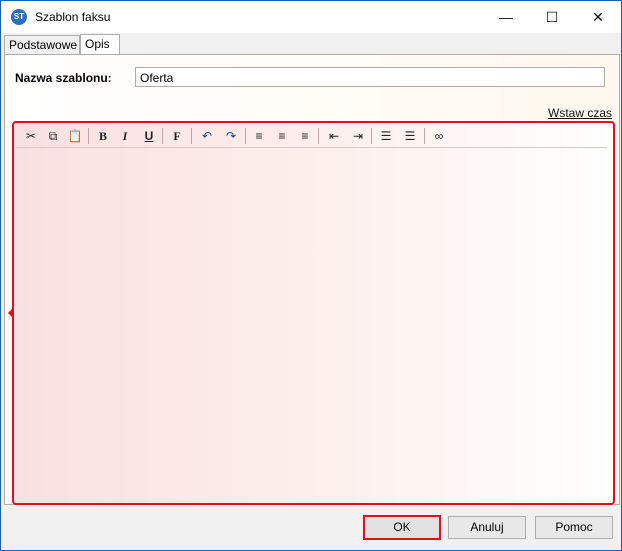 The height and width of the screenshot is (551, 622). Describe the element at coordinates (358, 136) in the screenshot. I see `indent-icon: ⇥` at that location.